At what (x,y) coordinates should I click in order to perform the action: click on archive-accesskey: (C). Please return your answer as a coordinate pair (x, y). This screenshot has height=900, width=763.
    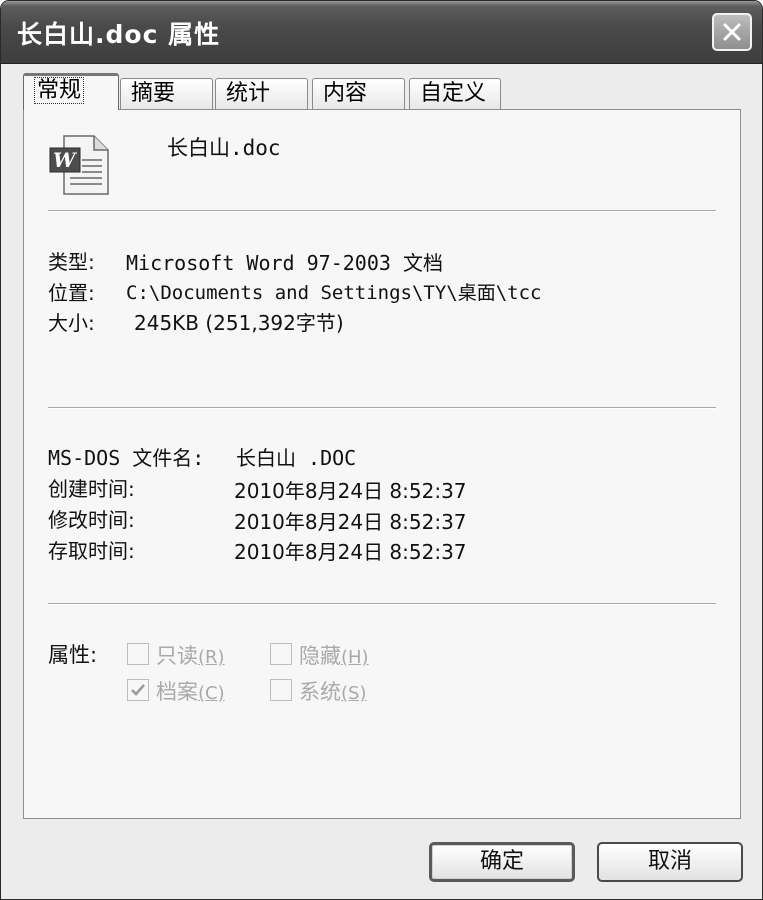
    Looking at the image, I should click on (211, 693).